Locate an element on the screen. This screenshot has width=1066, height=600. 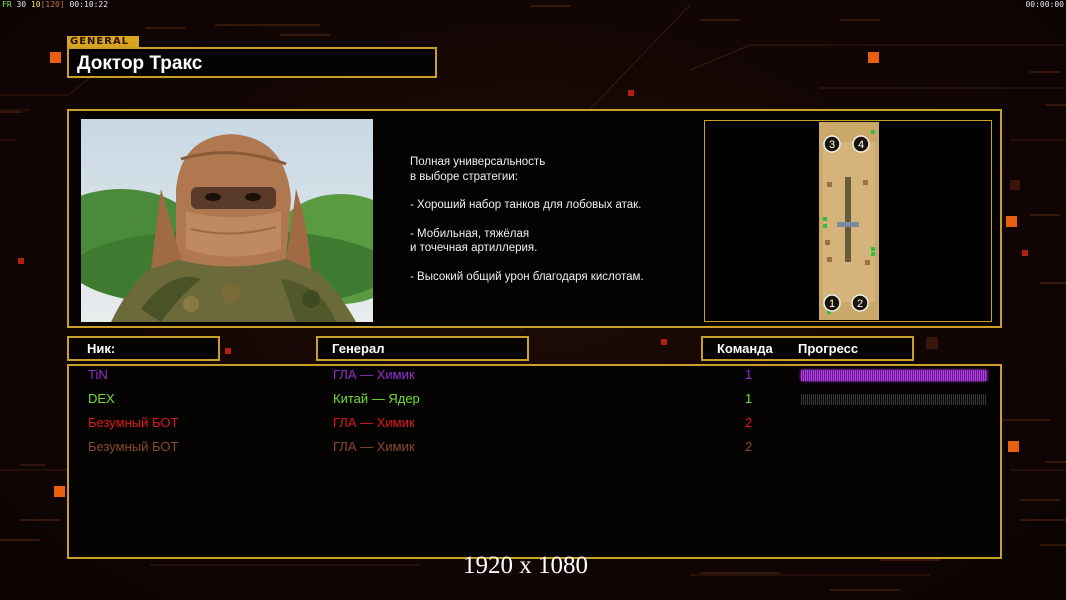
fps-counter: FR 30 10[120] 00:10:22 is located at coordinates (55, 4).